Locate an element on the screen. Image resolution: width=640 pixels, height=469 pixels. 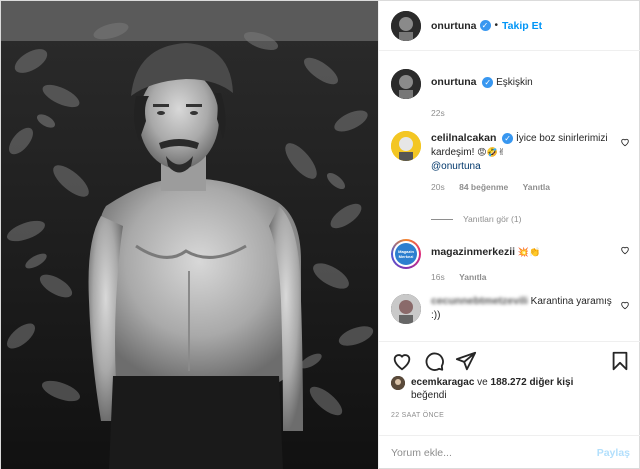
replies-line is located at coordinates (442, 219).